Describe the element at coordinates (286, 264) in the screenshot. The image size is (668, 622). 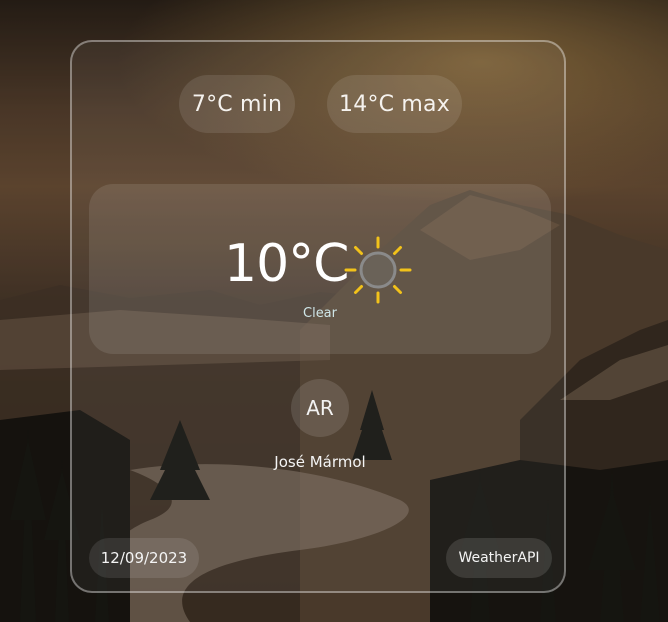
I see `current-temperature: 10°C` at that location.